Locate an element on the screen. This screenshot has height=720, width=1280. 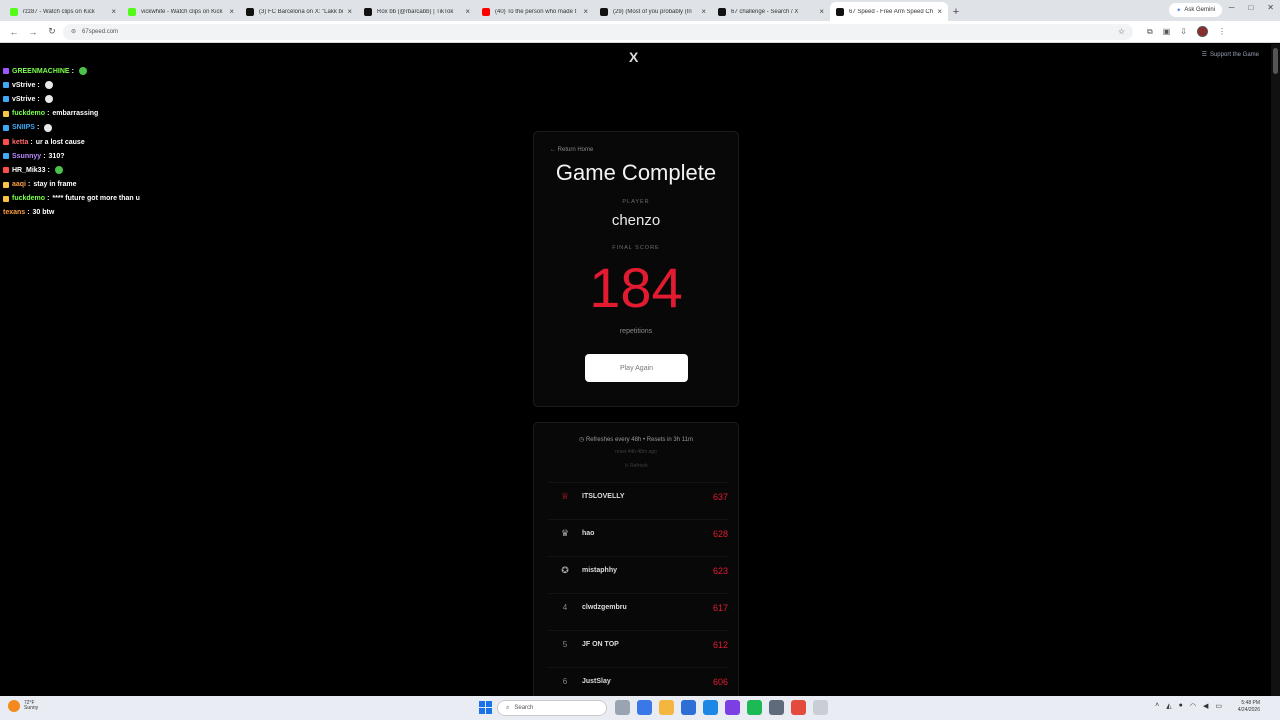
browser-tab: 67 Speed - Free Arm Speed Ch × is located at coordinates (889, 11).